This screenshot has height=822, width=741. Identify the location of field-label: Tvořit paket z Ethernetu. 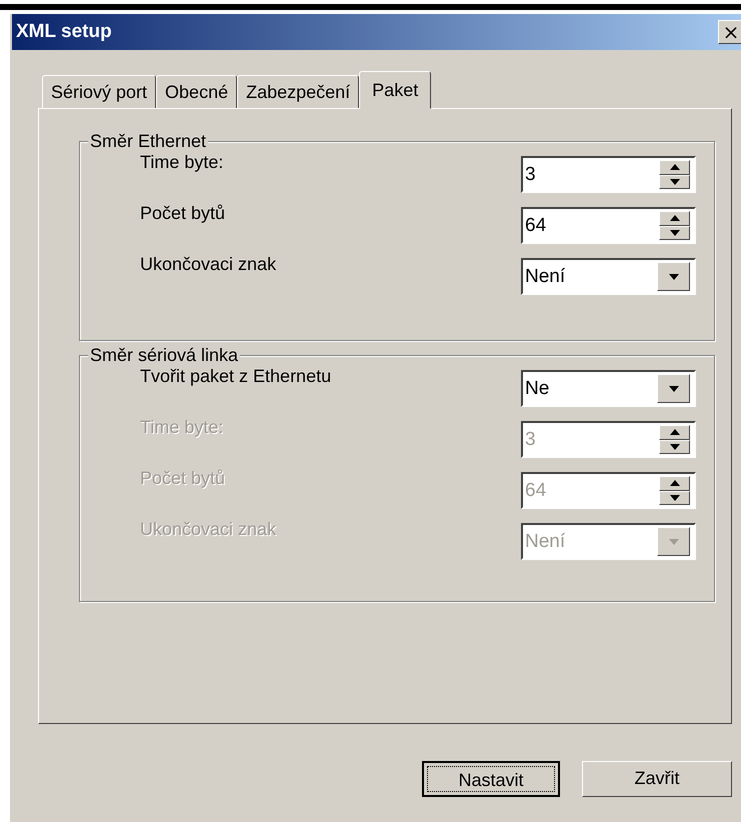
(236, 376).